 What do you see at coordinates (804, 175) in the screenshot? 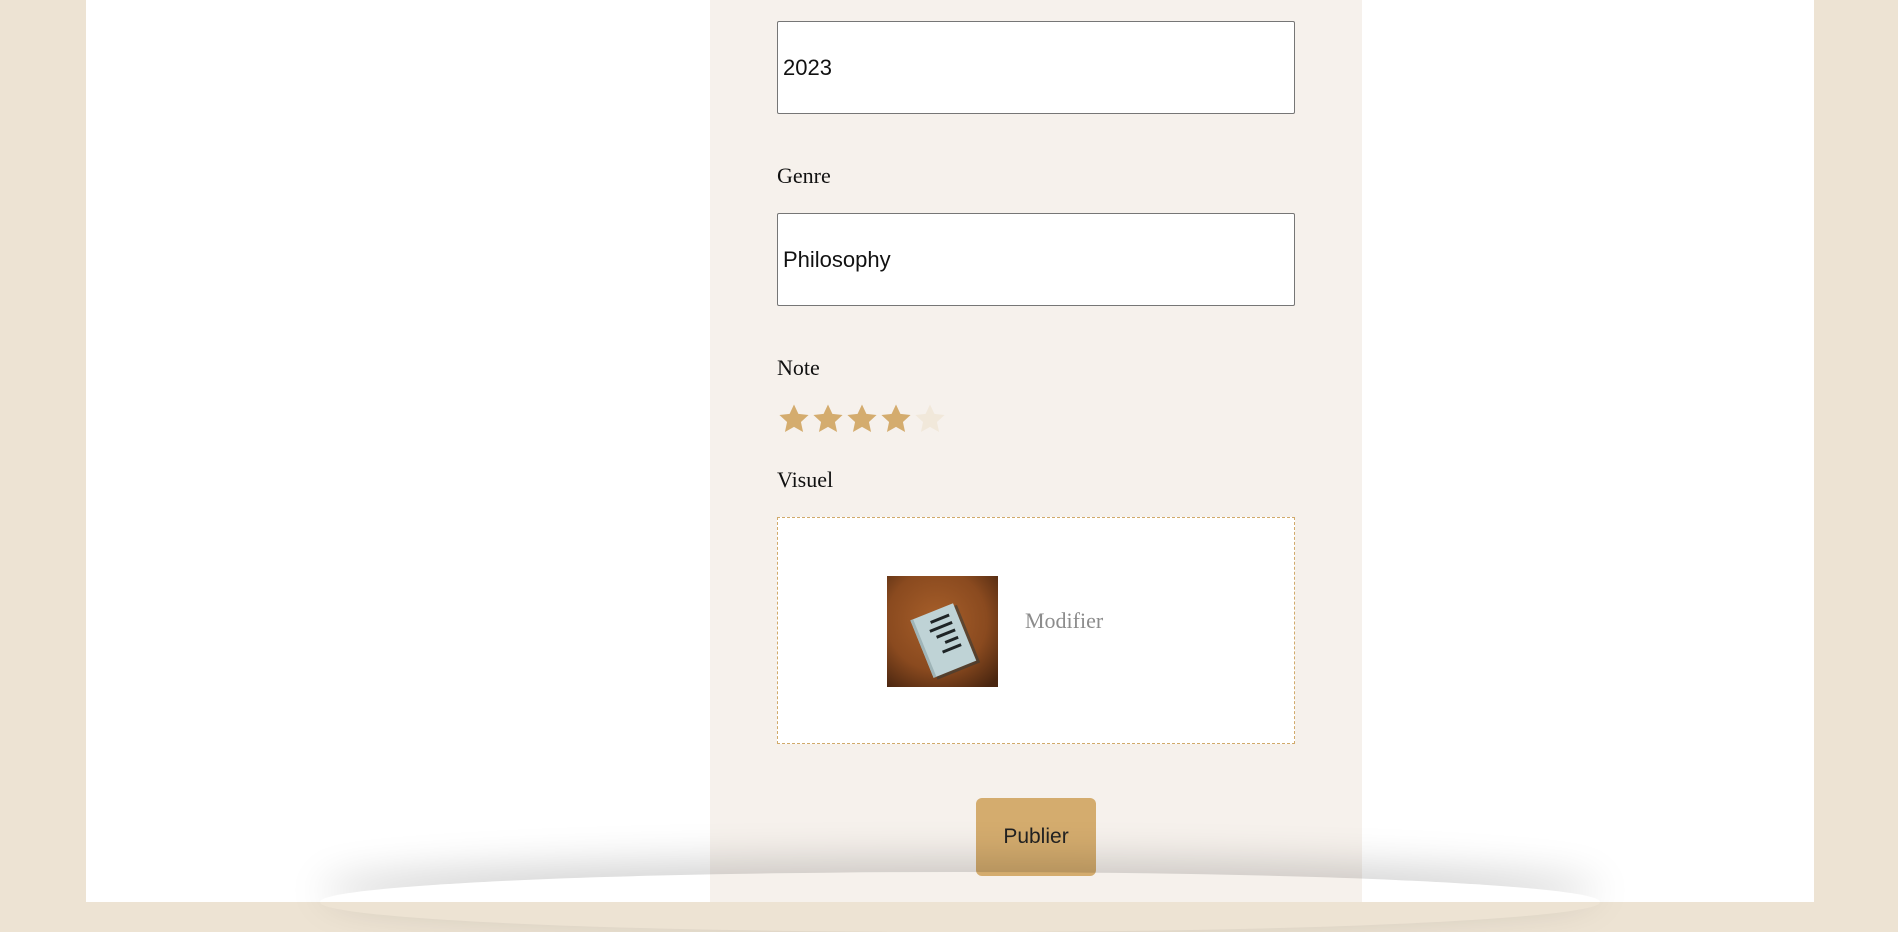
I see `genre-label: Genre` at bounding box center [804, 175].